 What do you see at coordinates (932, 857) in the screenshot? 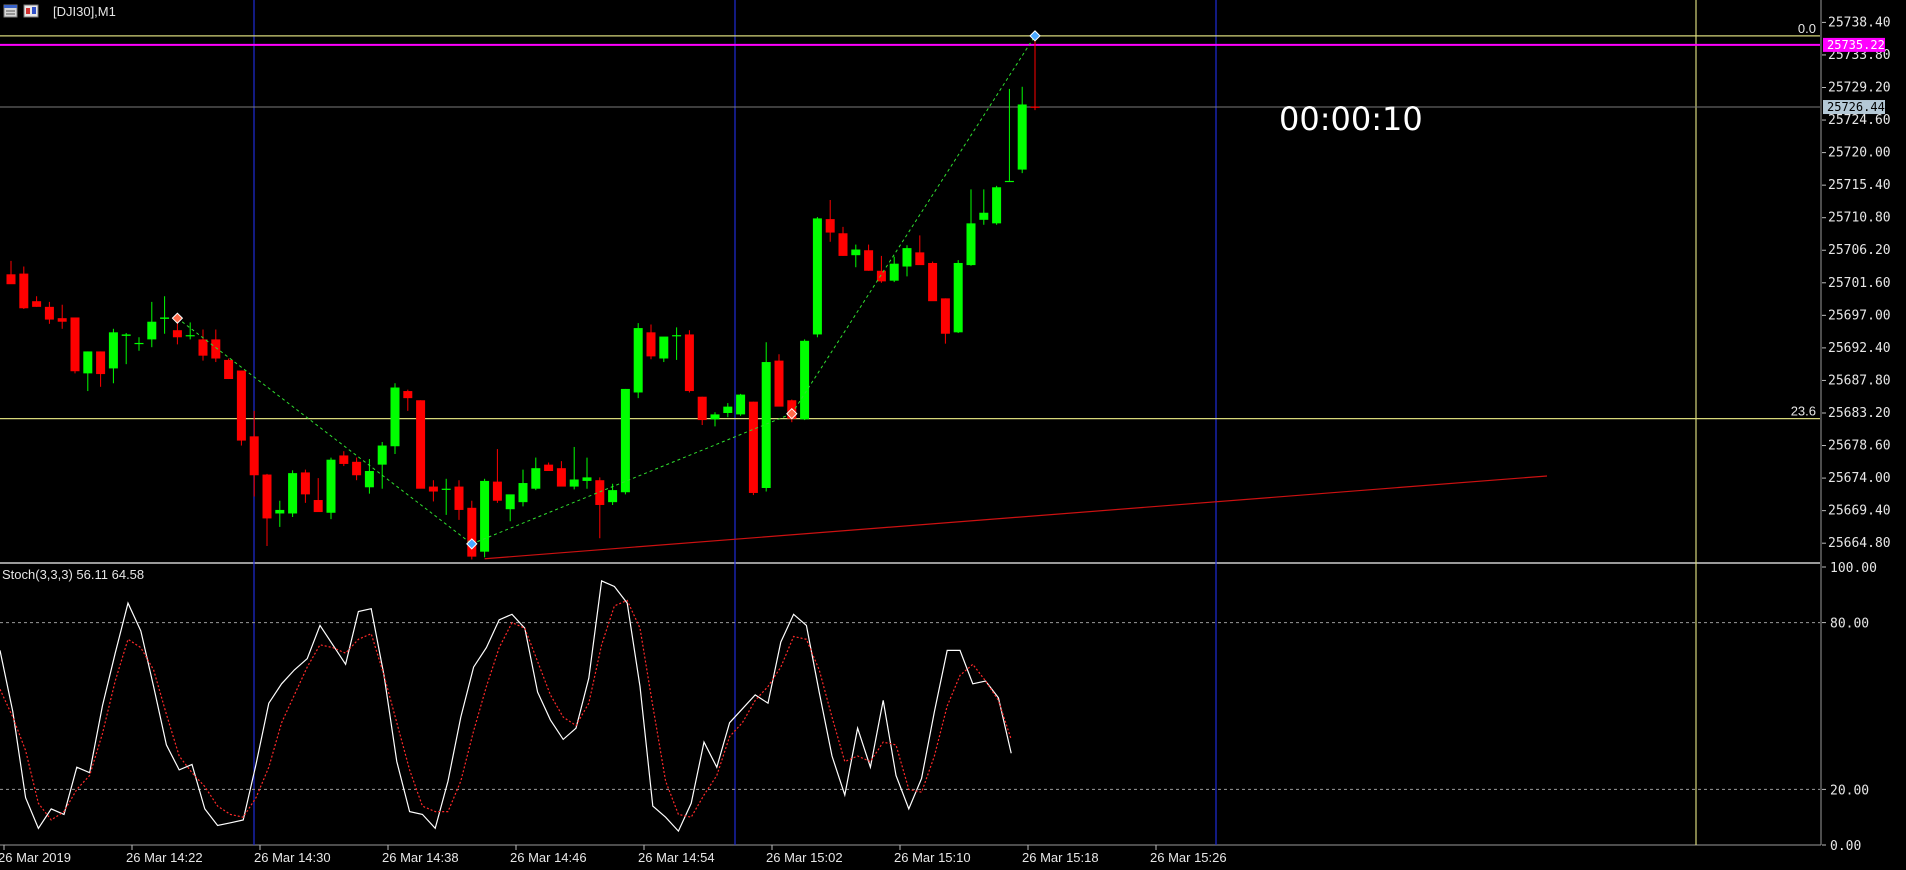
I see `time-tick-label: 26 Mar 15:10` at bounding box center [932, 857].